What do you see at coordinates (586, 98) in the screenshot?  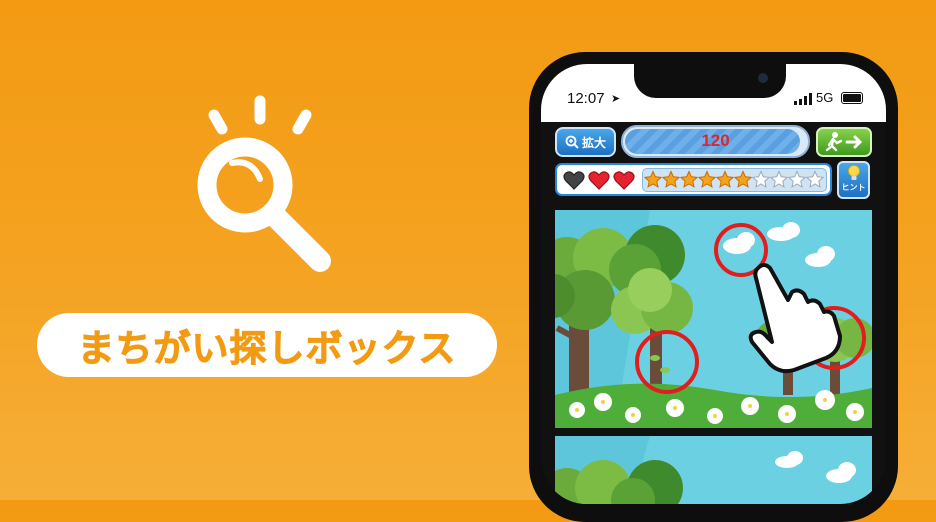 I see `status-time: 12:07` at bounding box center [586, 98].